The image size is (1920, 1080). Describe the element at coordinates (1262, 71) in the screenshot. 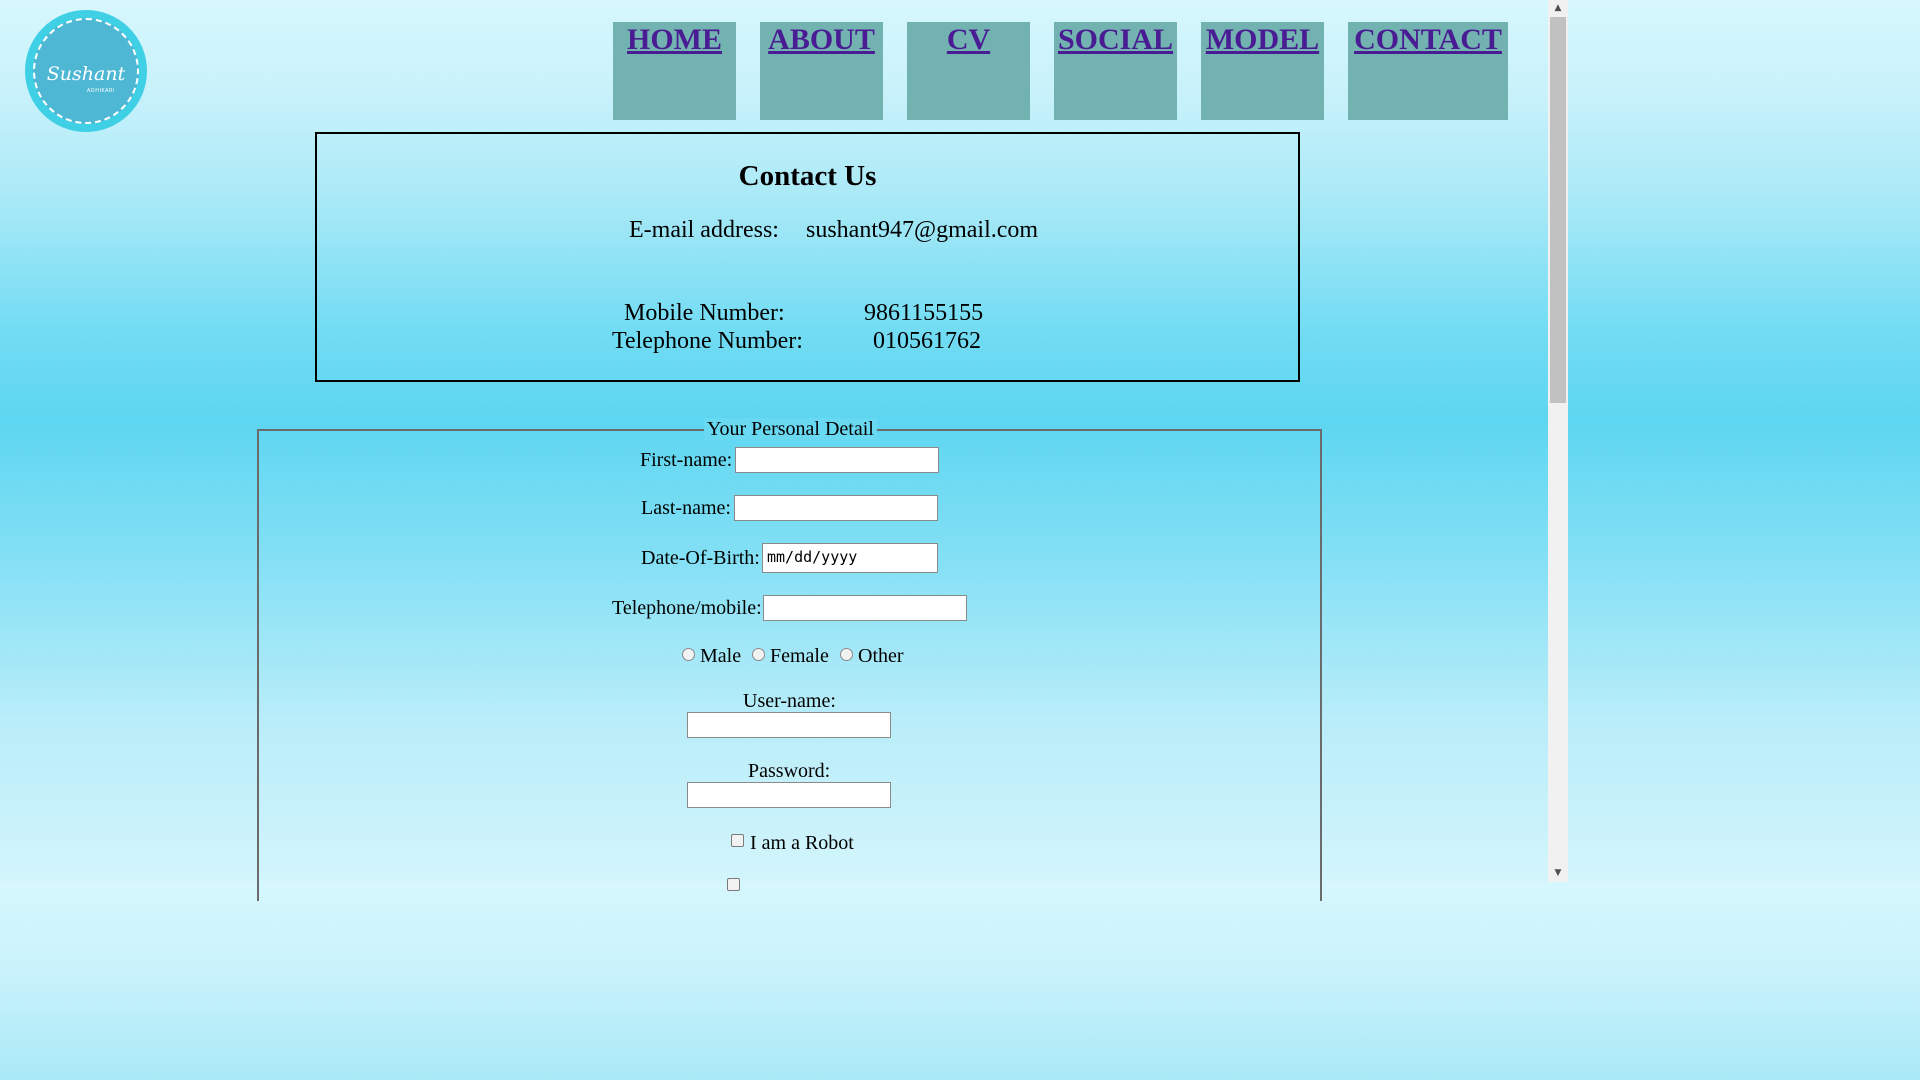

I see `nav-item-model: MODEL` at that location.